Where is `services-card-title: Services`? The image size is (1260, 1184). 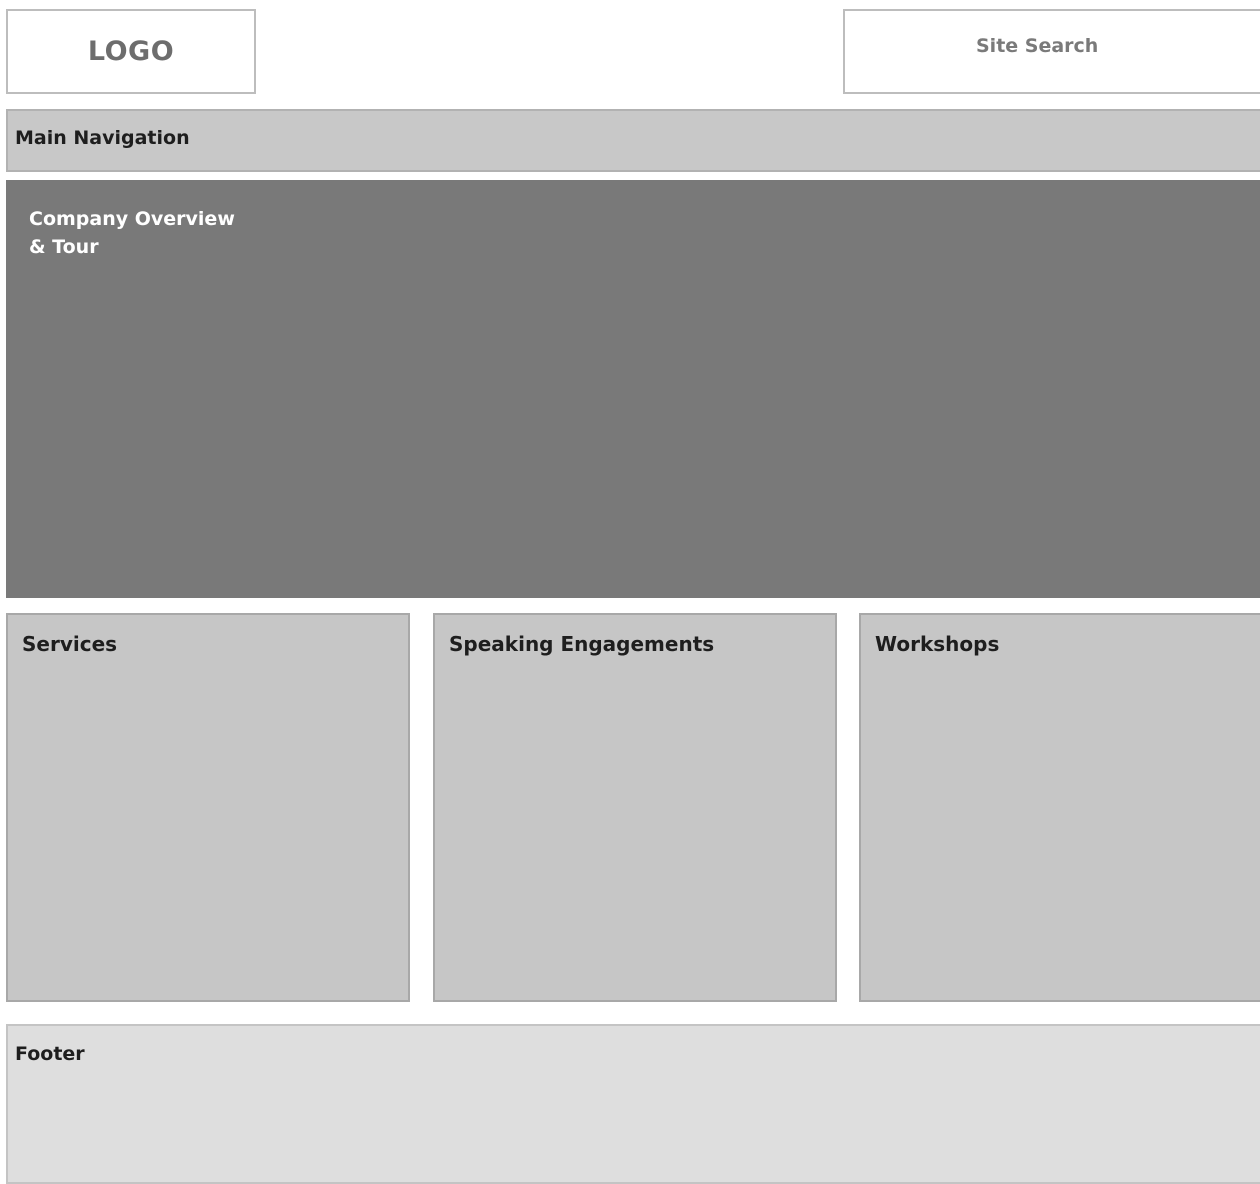
services-card-title: Services is located at coordinates (70, 644).